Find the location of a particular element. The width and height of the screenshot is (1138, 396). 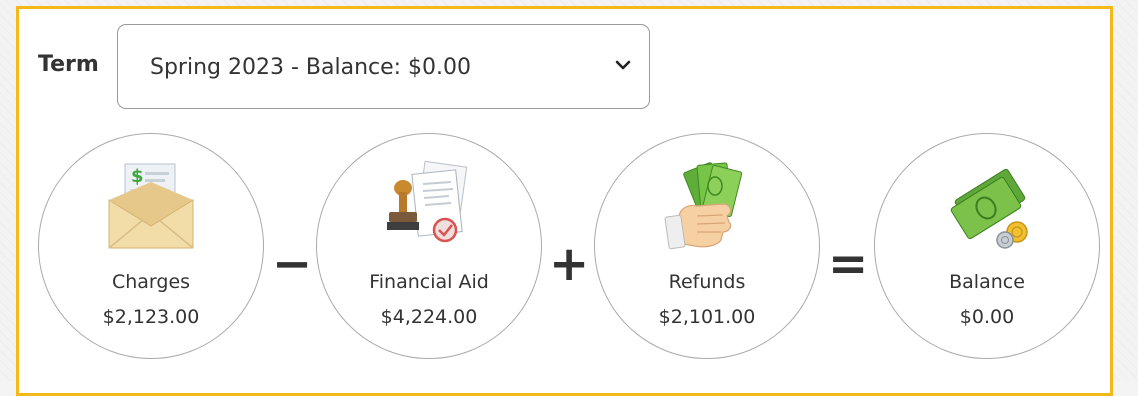

balance-label: Balance is located at coordinates (987, 282).